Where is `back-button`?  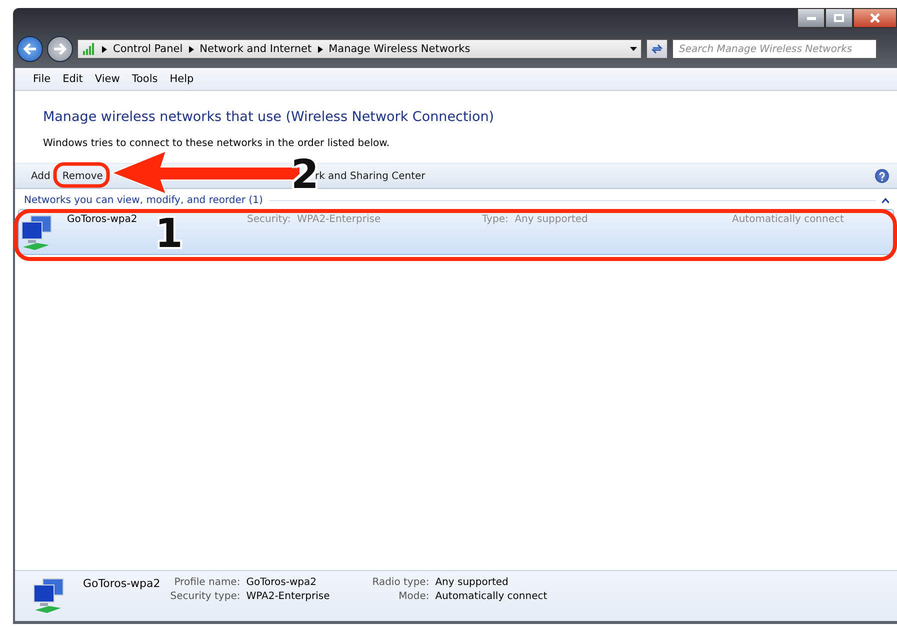 back-button is located at coordinates (30, 49).